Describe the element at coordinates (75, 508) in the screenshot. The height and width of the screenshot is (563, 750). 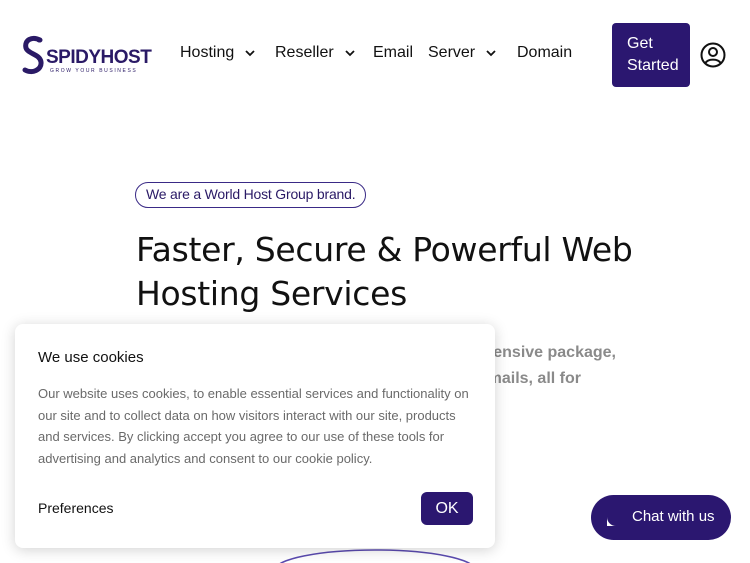
I see `cookie-preferences-link: Preferences` at that location.